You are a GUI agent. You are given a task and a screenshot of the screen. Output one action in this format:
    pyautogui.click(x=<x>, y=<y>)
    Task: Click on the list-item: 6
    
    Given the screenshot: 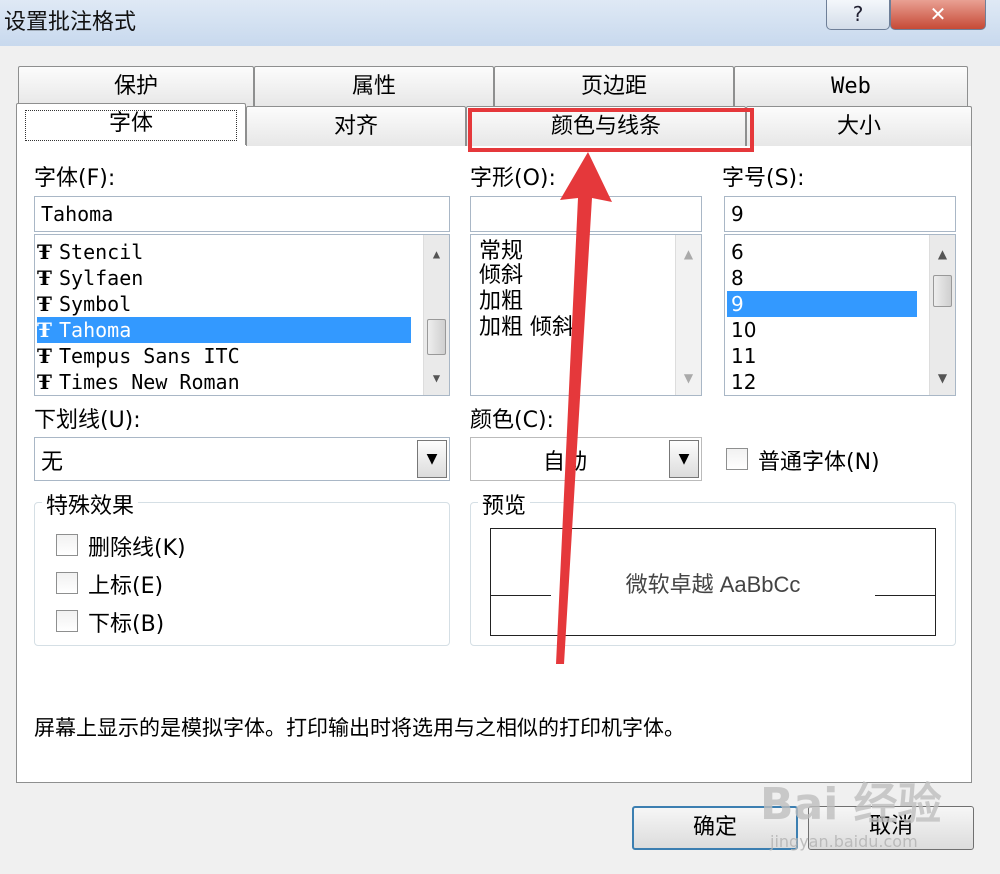 What is the action you would take?
    pyautogui.click(x=843, y=252)
    